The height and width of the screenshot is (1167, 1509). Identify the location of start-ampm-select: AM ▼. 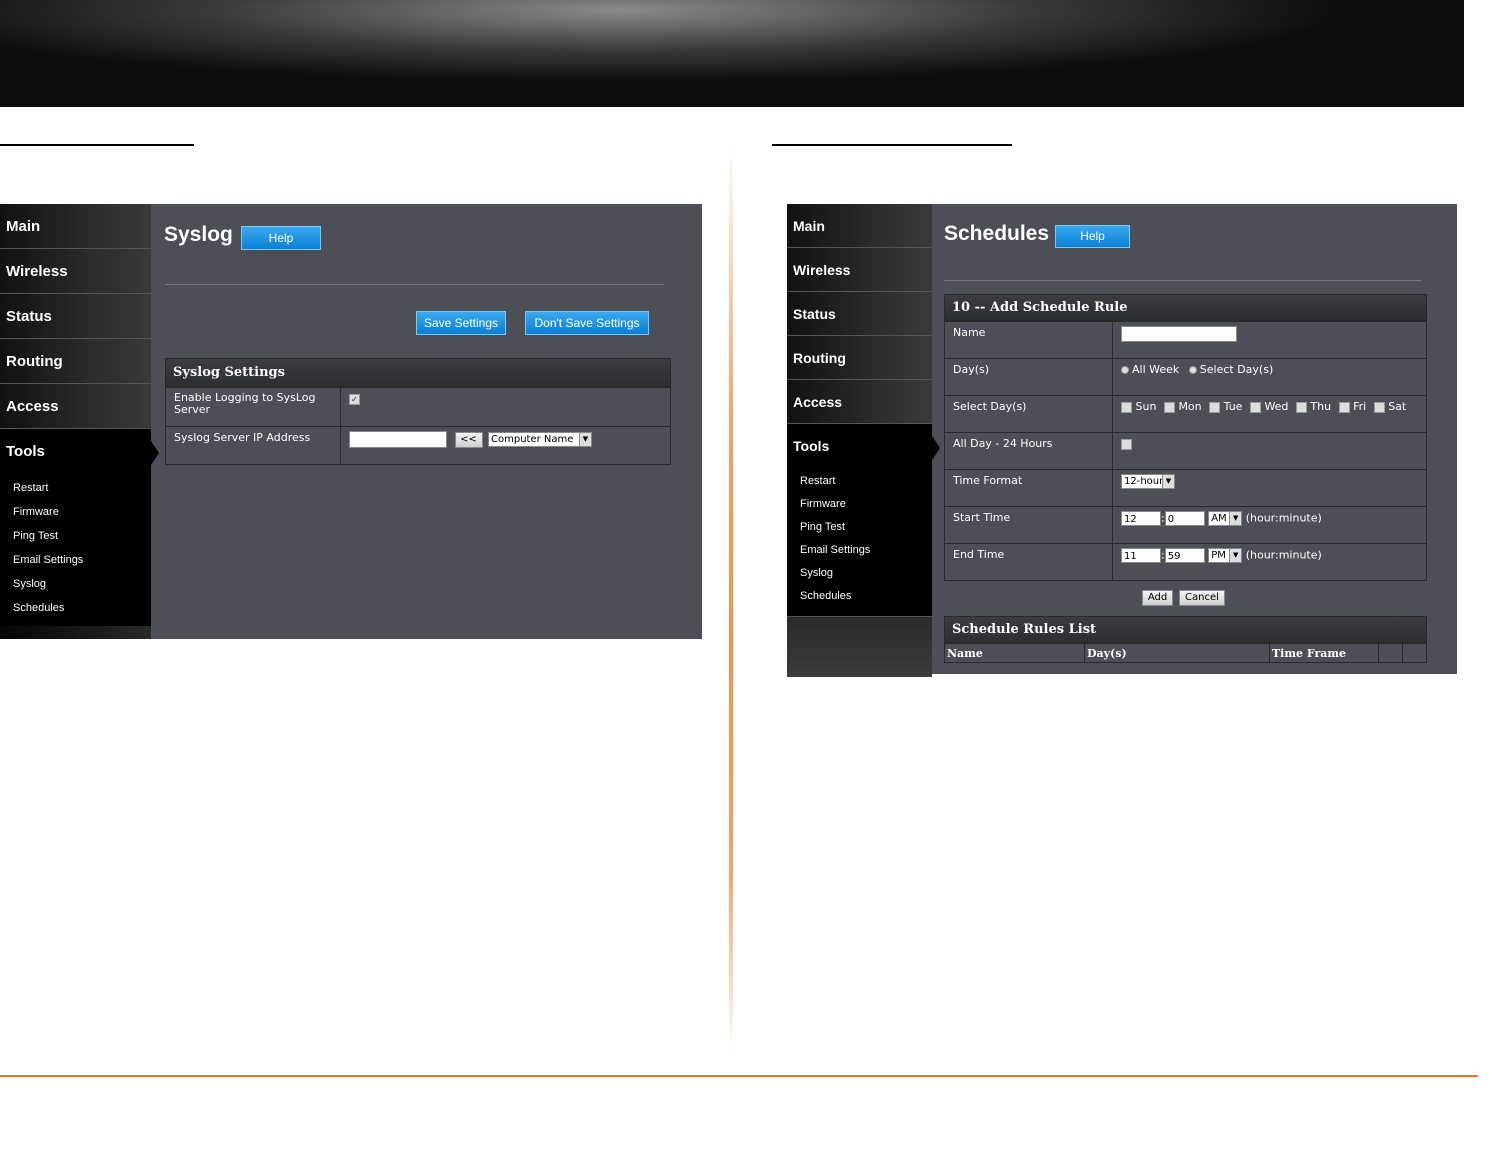
(1225, 518).